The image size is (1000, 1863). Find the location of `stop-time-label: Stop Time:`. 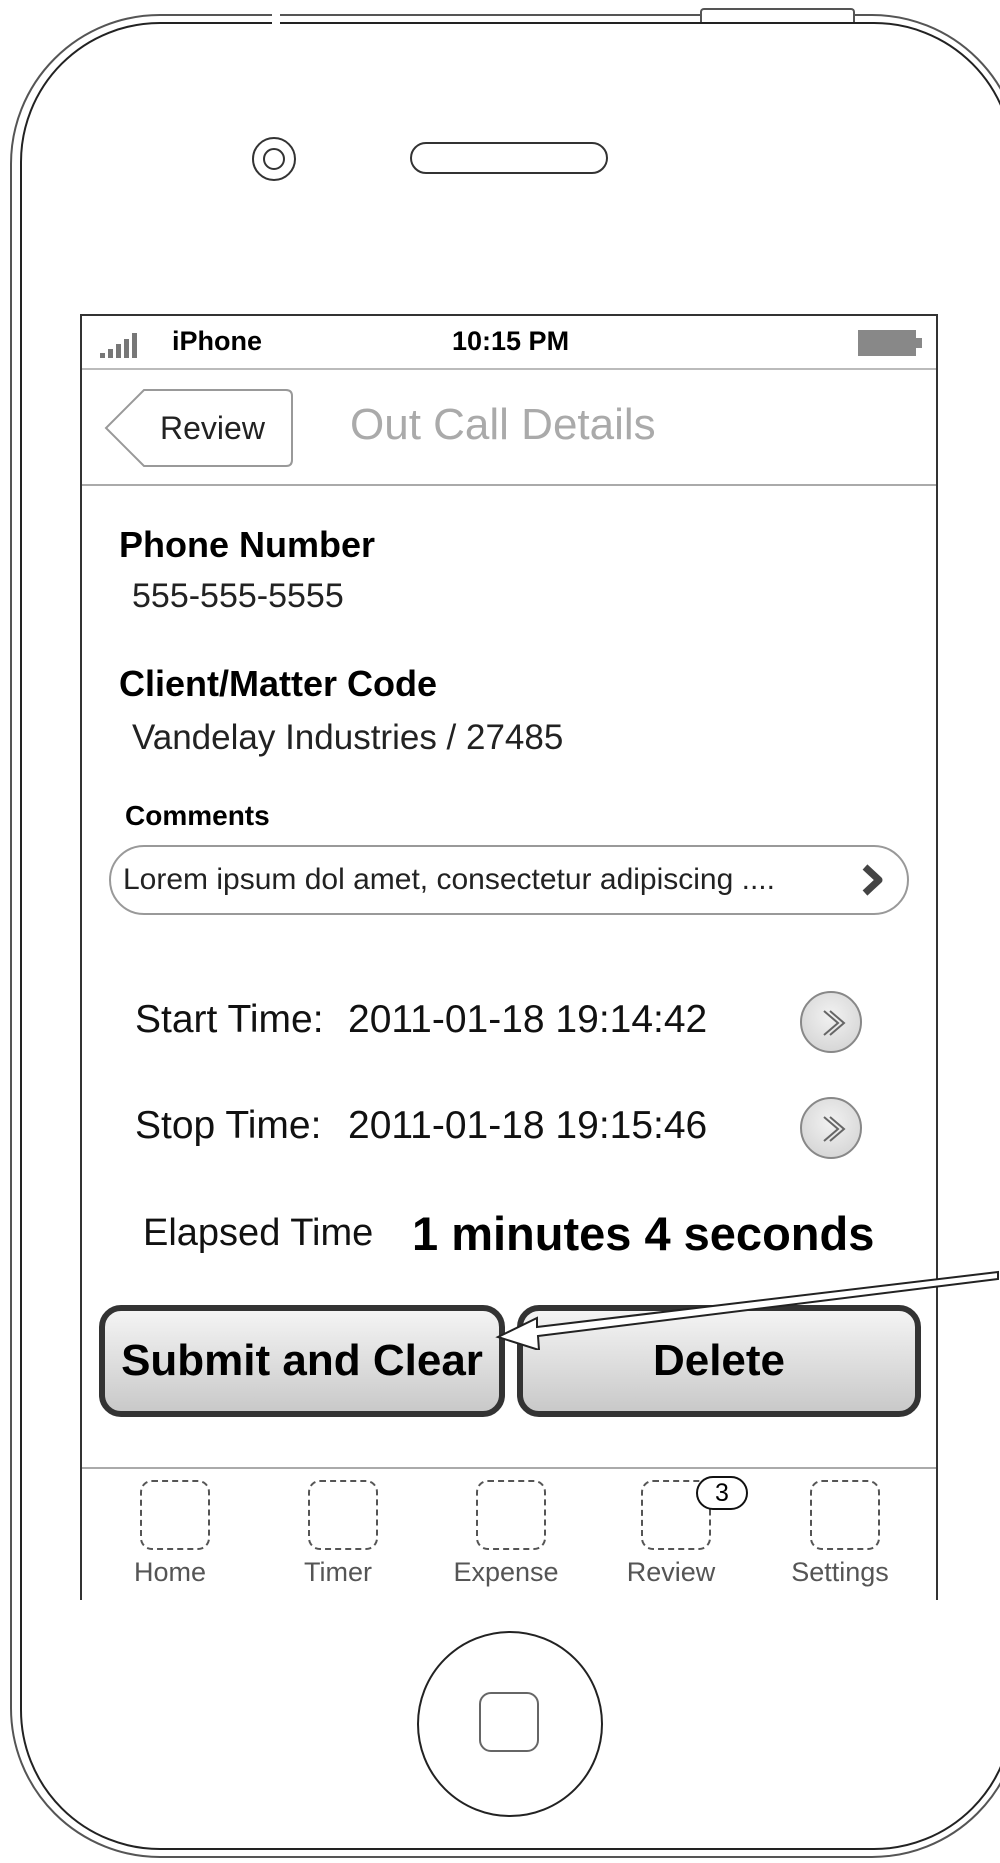

stop-time-label: Stop Time: is located at coordinates (228, 1125).